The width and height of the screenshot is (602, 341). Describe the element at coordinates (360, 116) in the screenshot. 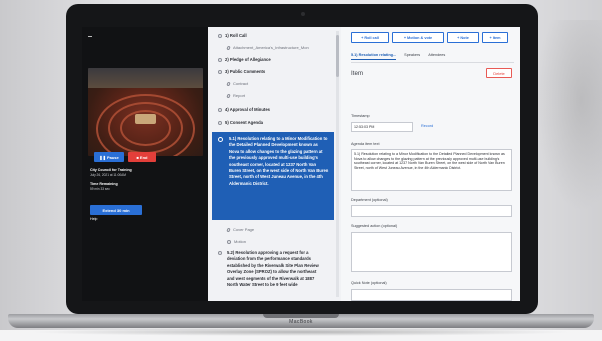

I see `timestamp-label: Timestamp` at that location.